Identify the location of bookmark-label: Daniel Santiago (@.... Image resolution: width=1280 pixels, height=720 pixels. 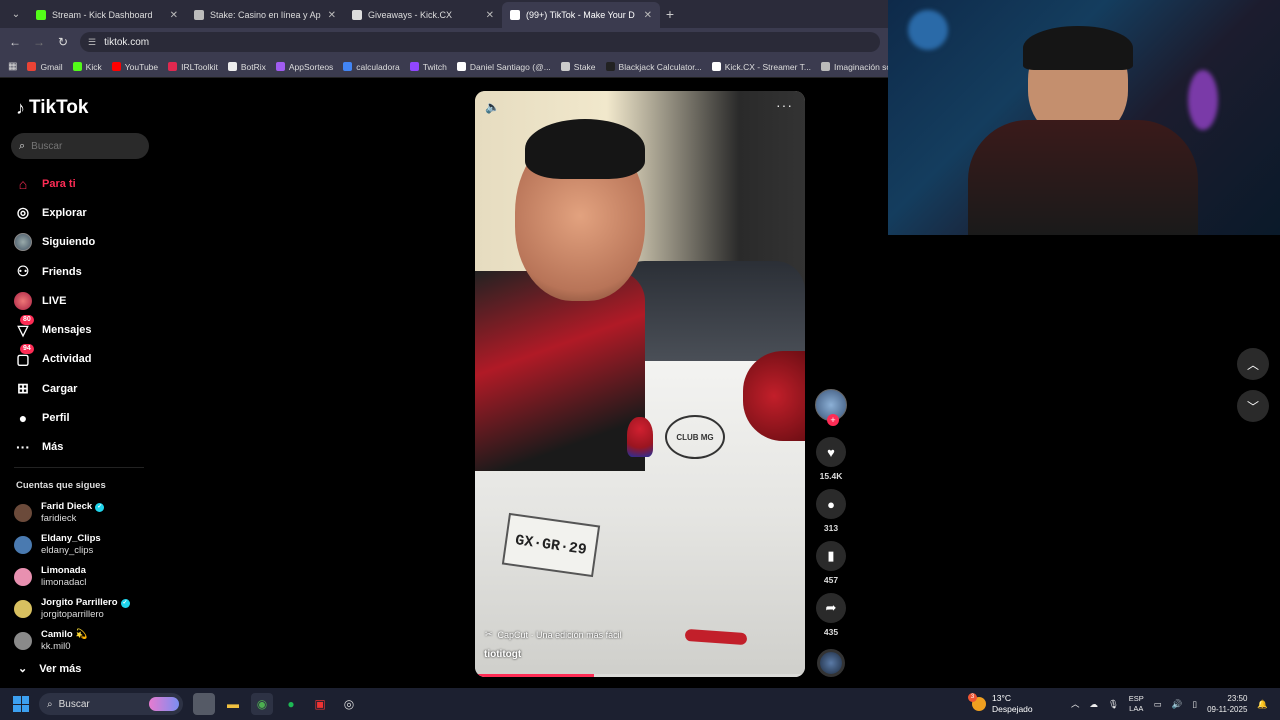
(510, 66).